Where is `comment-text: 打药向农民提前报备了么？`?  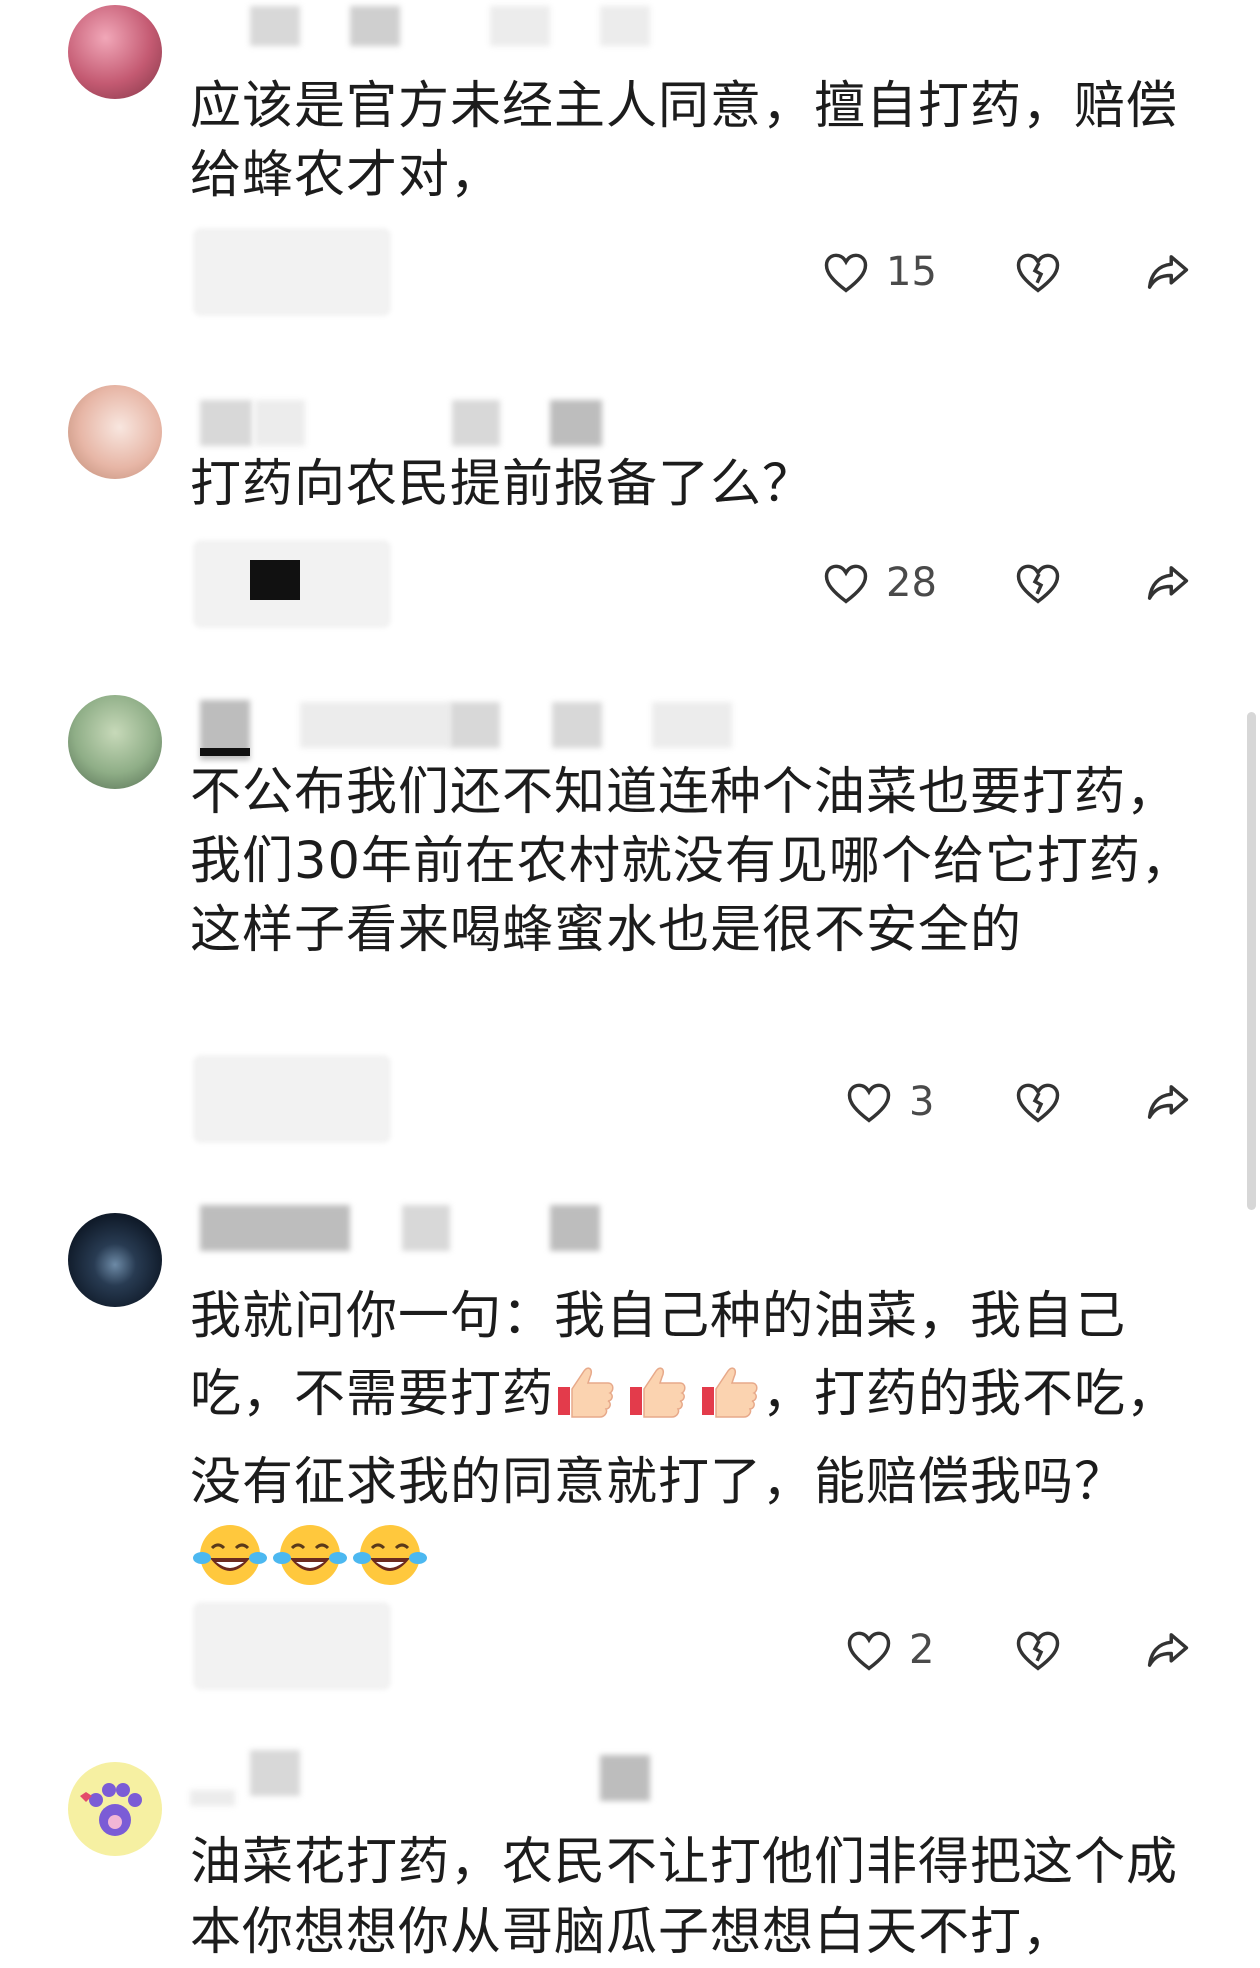
comment-text: 打药向农民提前报备了么？ is located at coordinates (502, 484).